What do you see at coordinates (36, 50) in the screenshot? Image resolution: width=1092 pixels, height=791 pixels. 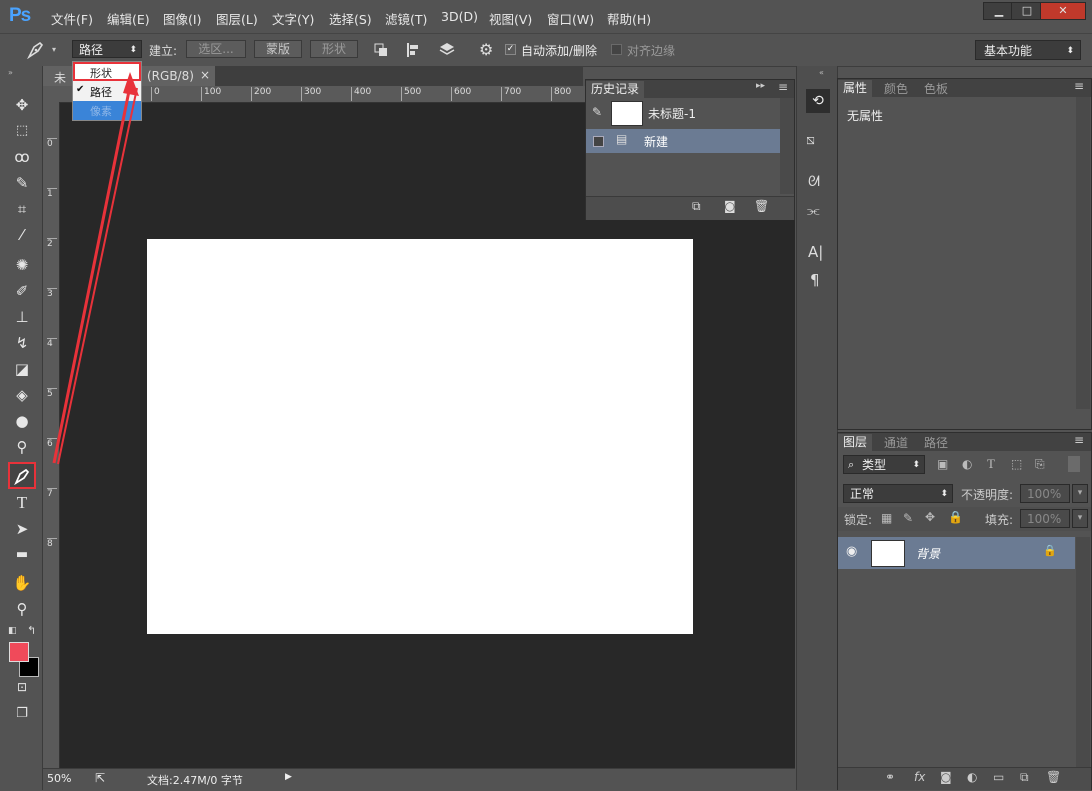 I see `pen-icon` at bounding box center [36, 50].